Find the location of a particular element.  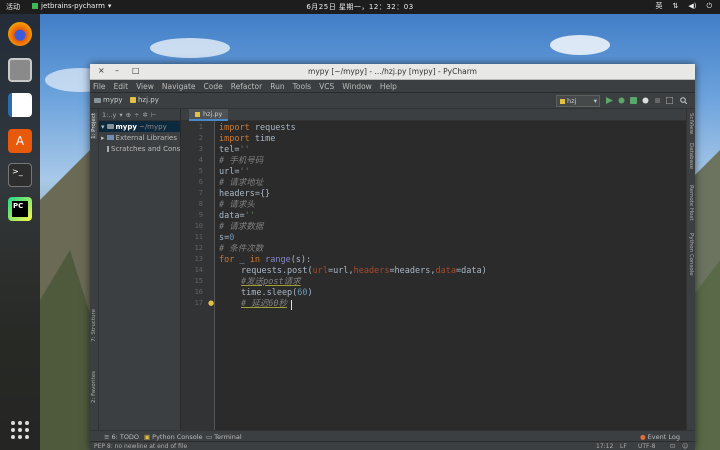

breadcrumb-project: mypy is located at coordinates (108, 100).